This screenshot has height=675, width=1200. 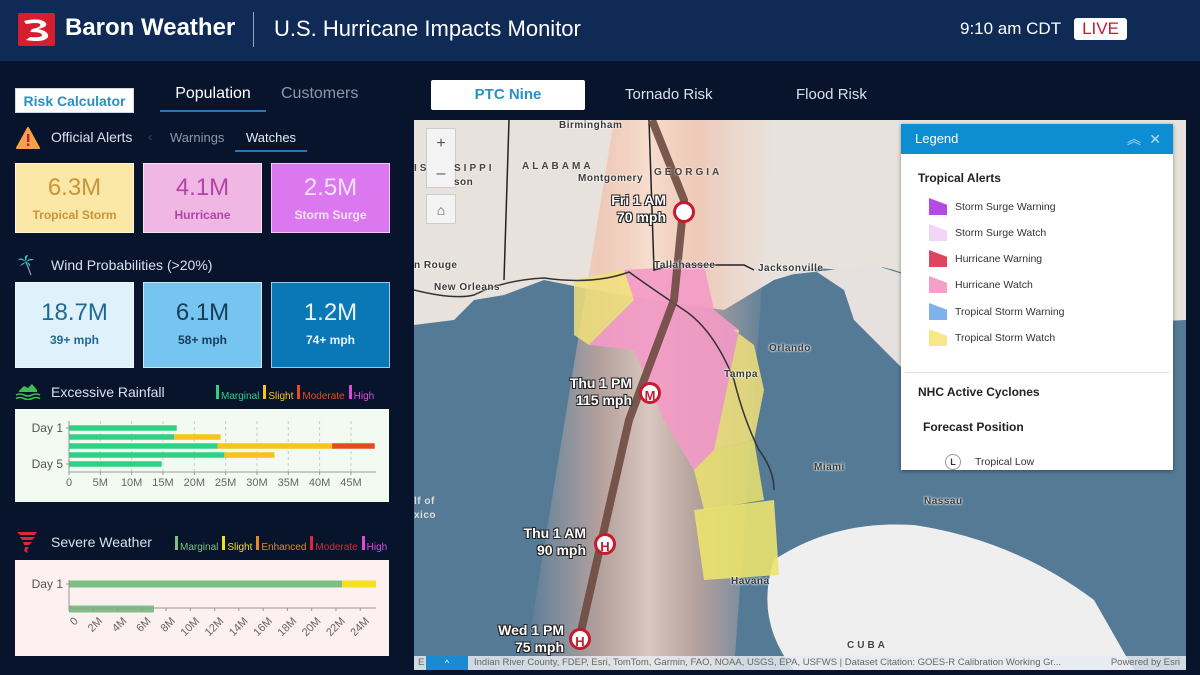 I want to click on legend-item-label: Tropical Storm Watch, so click(x=1005, y=337).